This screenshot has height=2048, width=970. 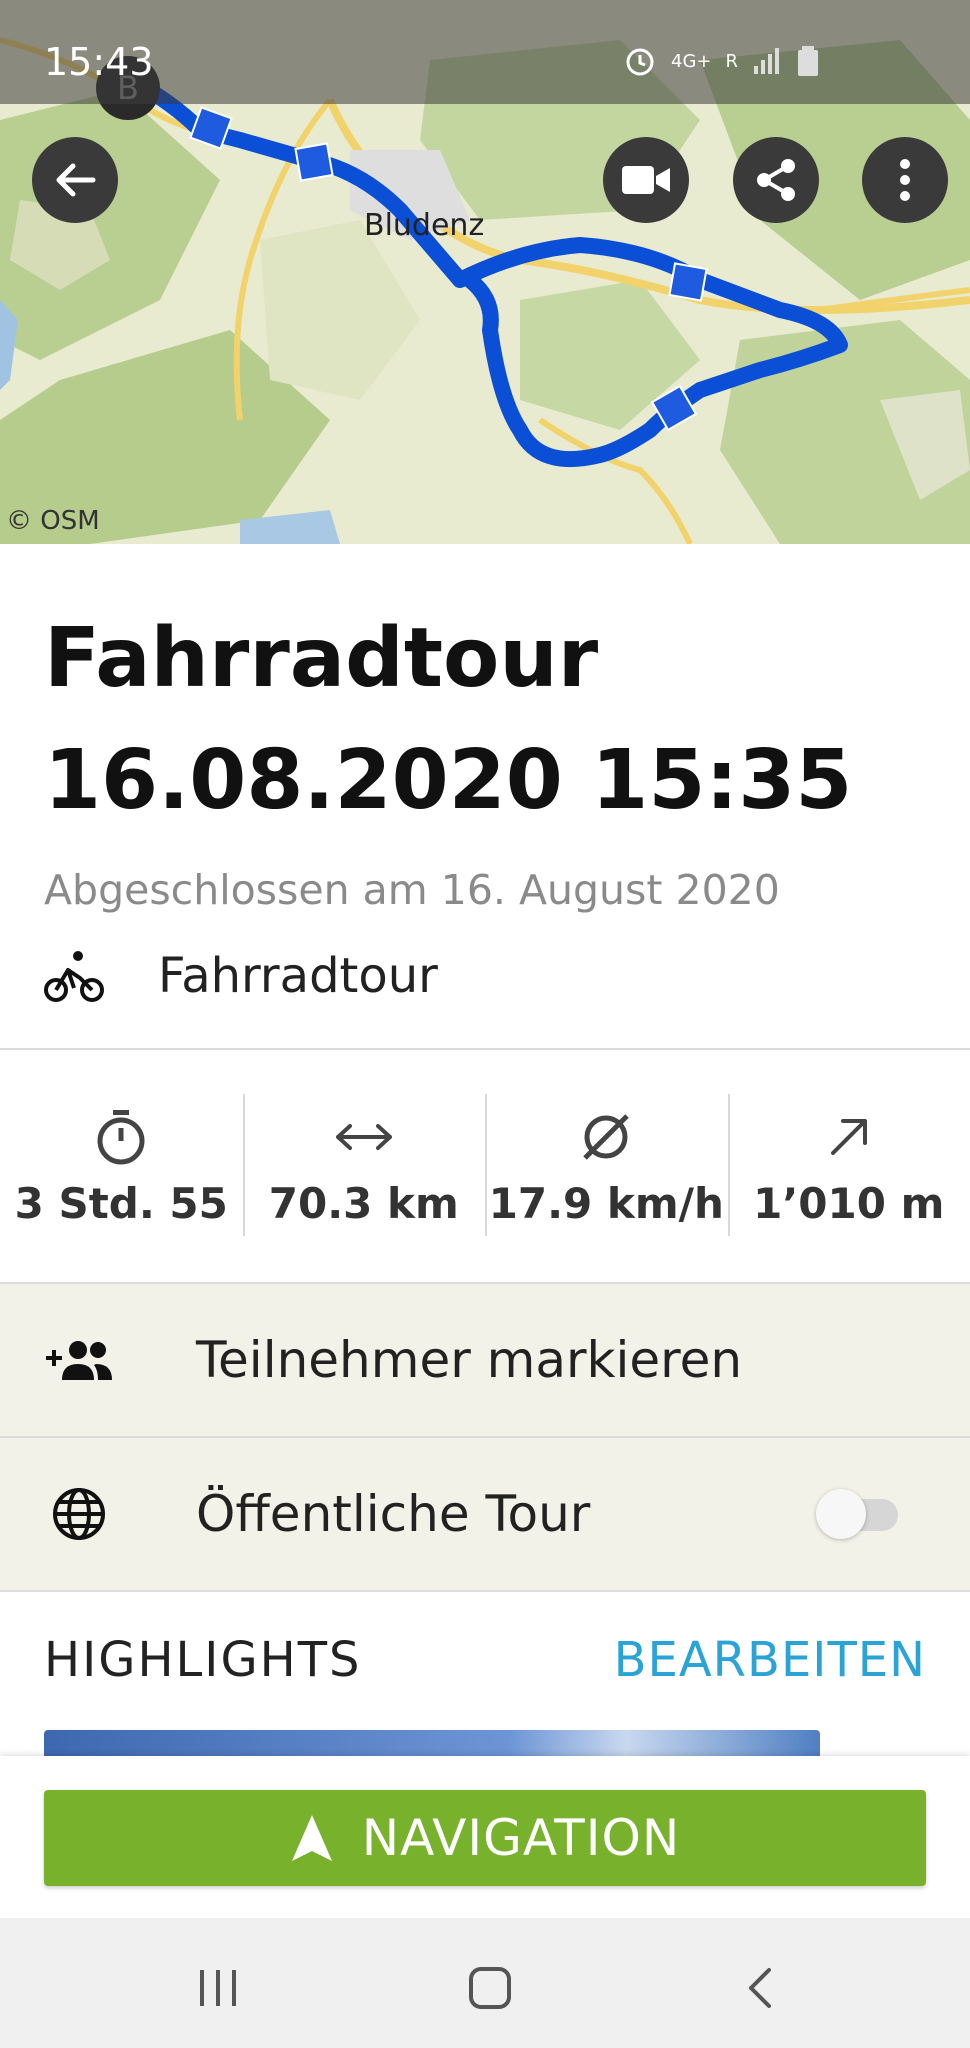 I want to click on navigation-button: NAVIGATION, so click(x=485, y=1838).